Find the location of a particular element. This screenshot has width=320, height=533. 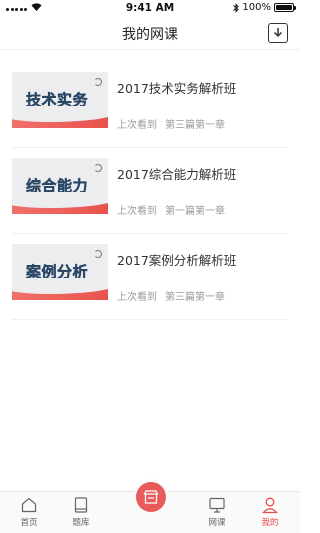

status-right: 100% is located at coordinates (264, 7).